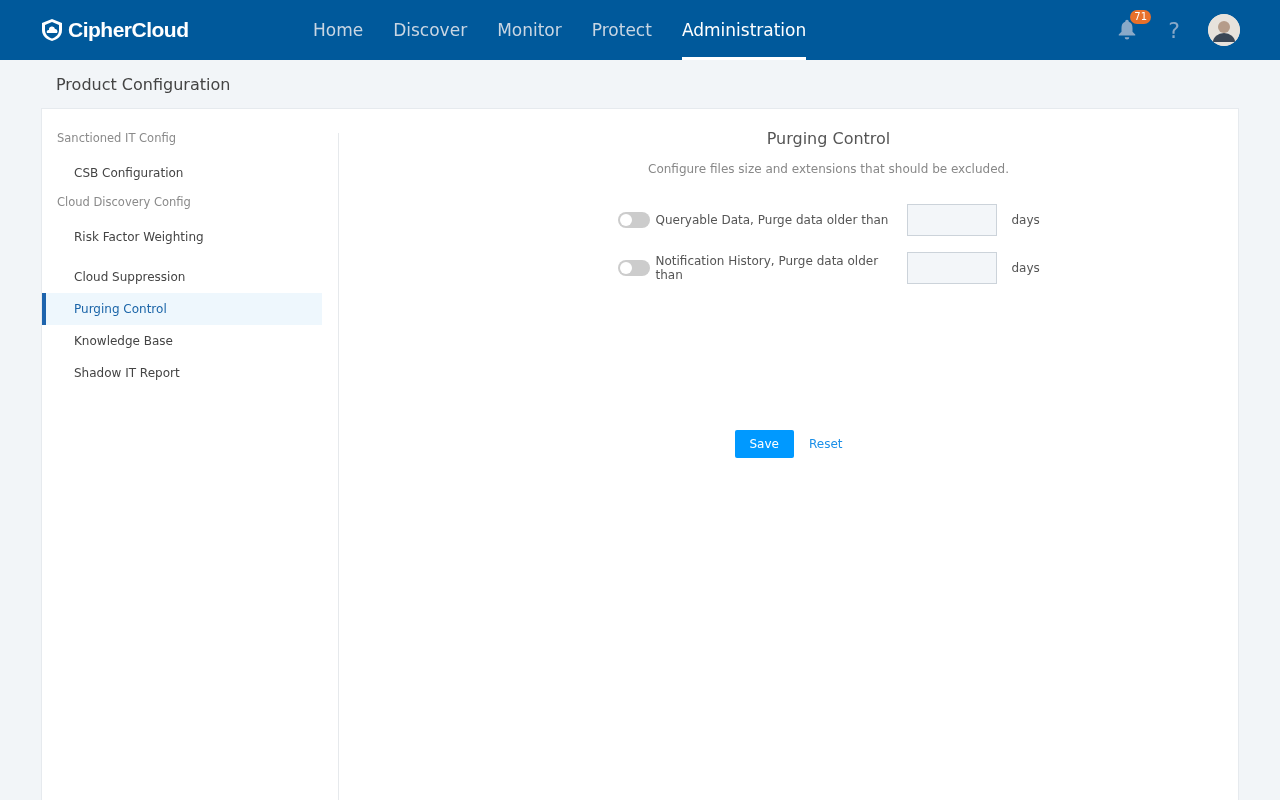 Image resolution: width=1280 pixels, height=800 pixels. What do you see at coordinates (1224, 30) in the screenshot?
I see `user-avatar` at bounding box center [1224, 30].